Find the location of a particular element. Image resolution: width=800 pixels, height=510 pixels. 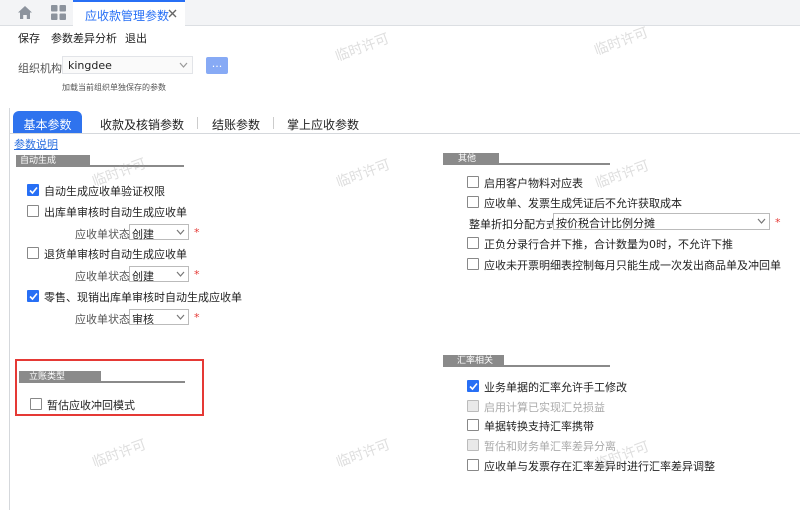

document-tab: 应收款管理参数 is located at coordinates (129, 13).